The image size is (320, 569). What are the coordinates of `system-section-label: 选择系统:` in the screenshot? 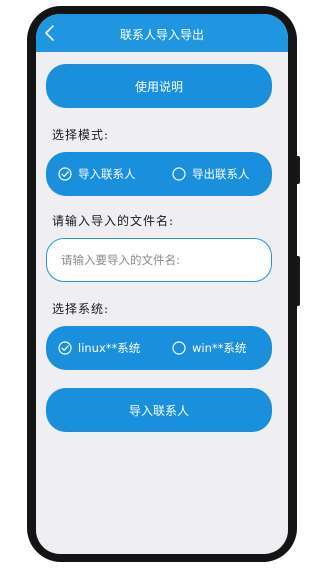 It's located at (81, 309).